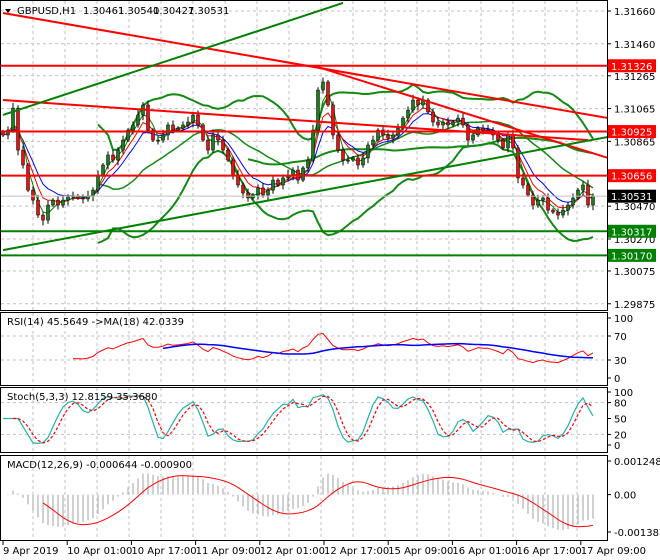 This screenshot has height=560, width=660. What do you see at coordinates (613, 551) in the screenshot?
I see `time-tick-label: 17 Apr 09:00` at bounding box center [613, 551].